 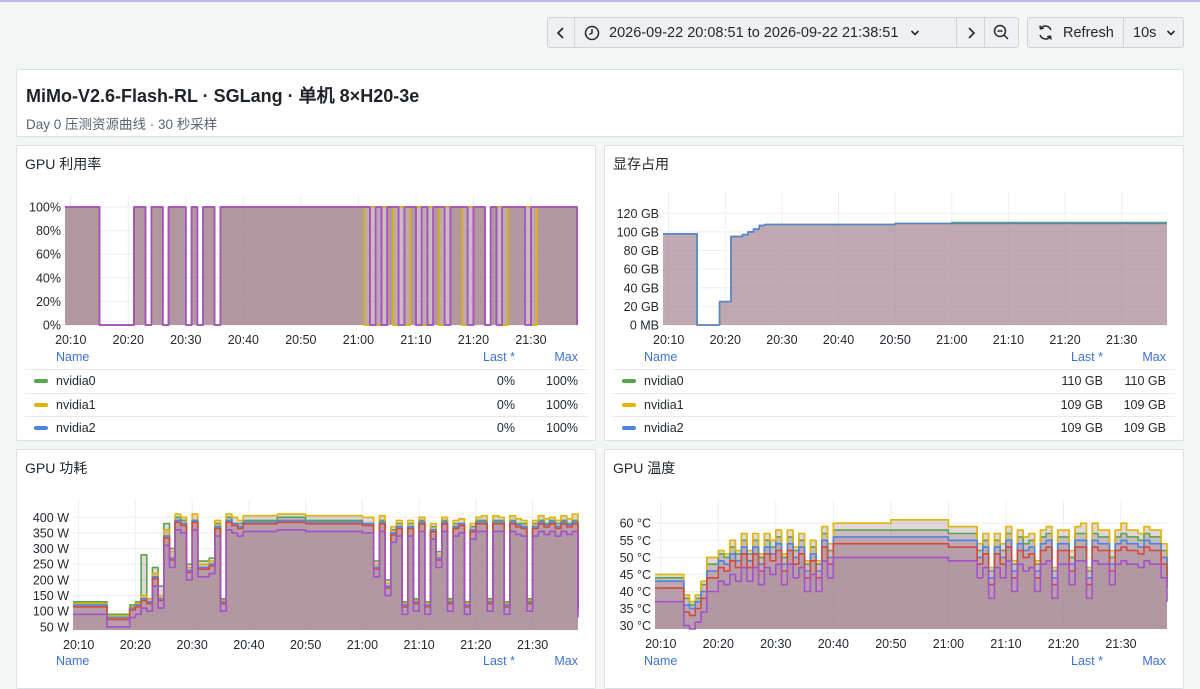 What do you see at coordinates (635, 609) in the screenshot?
I see `y-tick-label: 35 °C` at bounding box center [635, 609].